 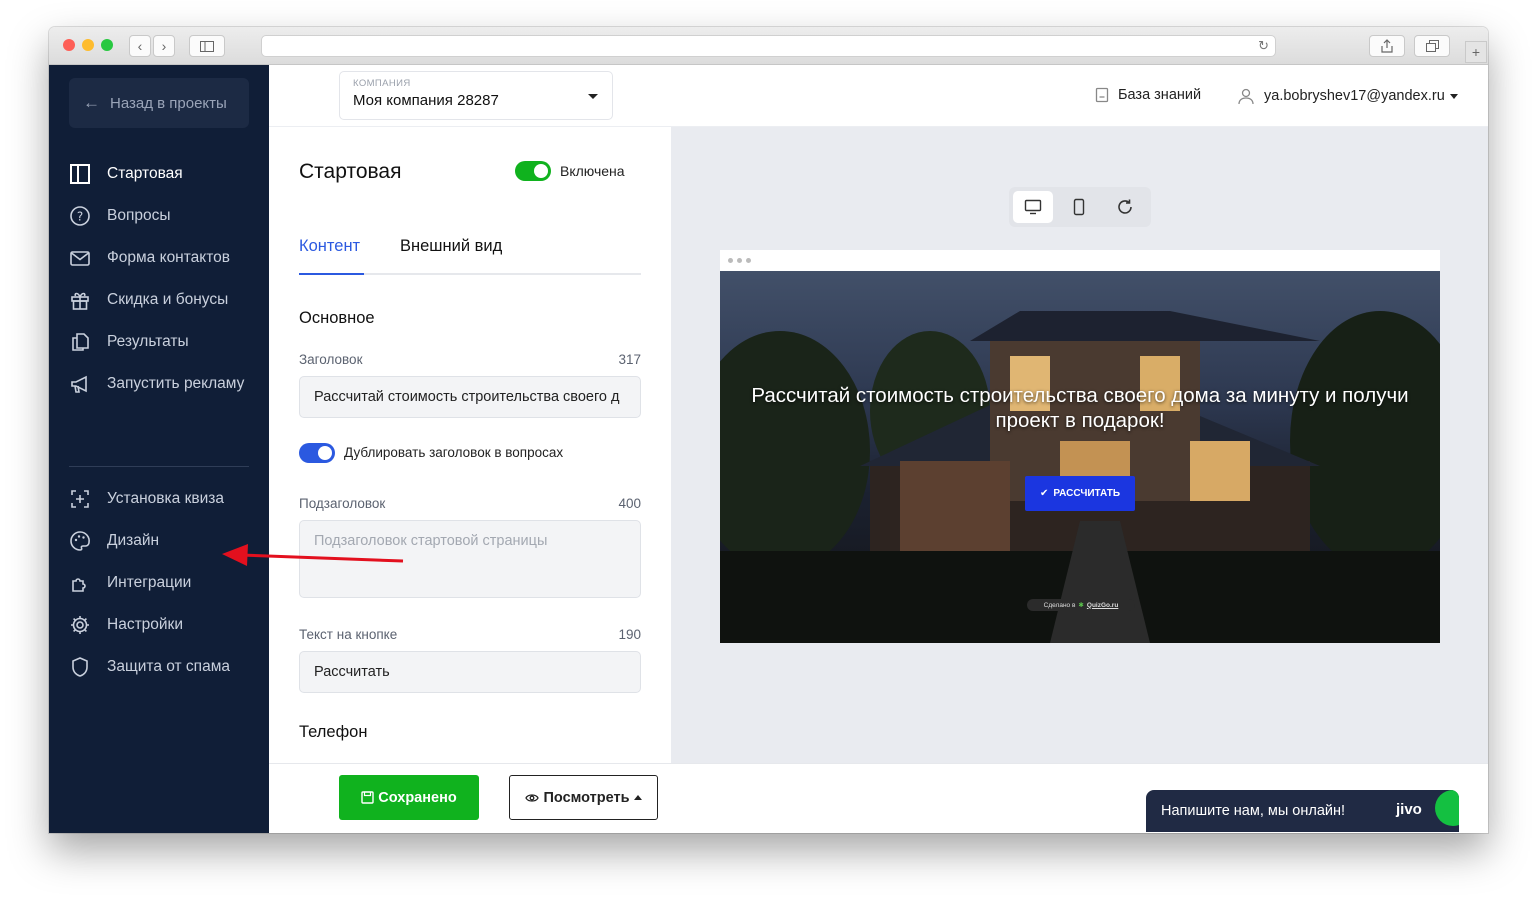 What do you see at coordinates (79, 384) in the screenshot?
I see `megaphone-icon` at bounding box center [79, 384].